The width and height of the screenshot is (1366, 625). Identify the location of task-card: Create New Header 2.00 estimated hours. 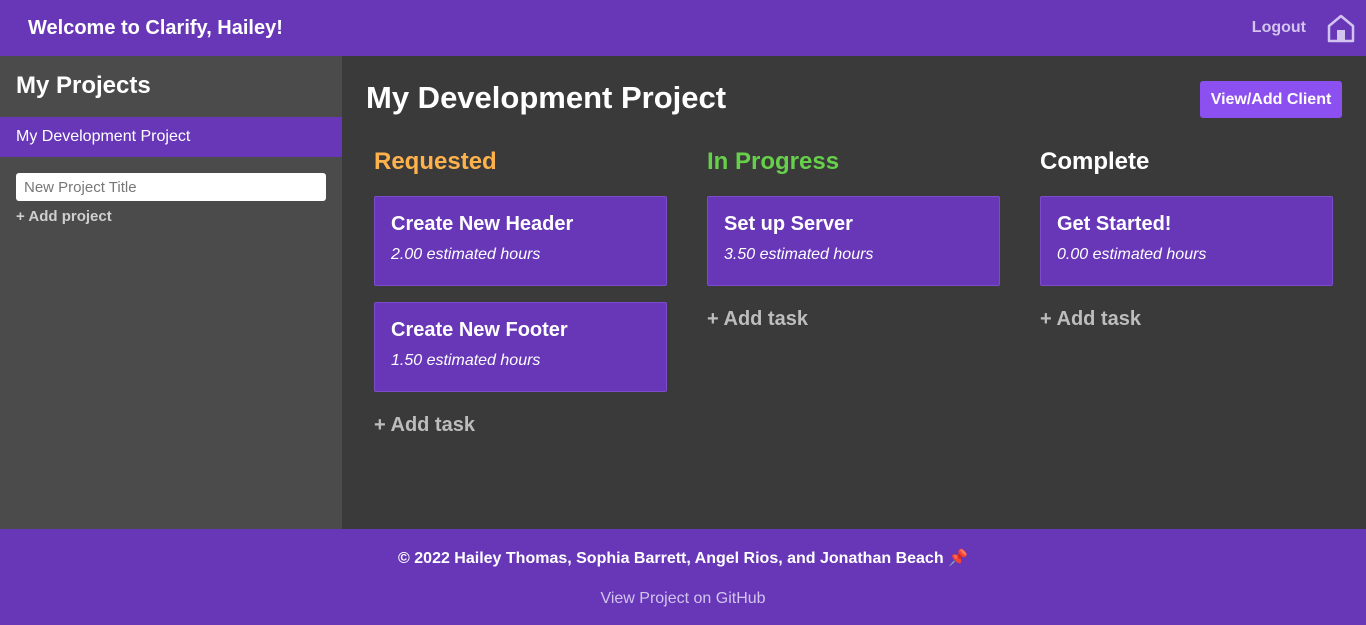
(520, 241).